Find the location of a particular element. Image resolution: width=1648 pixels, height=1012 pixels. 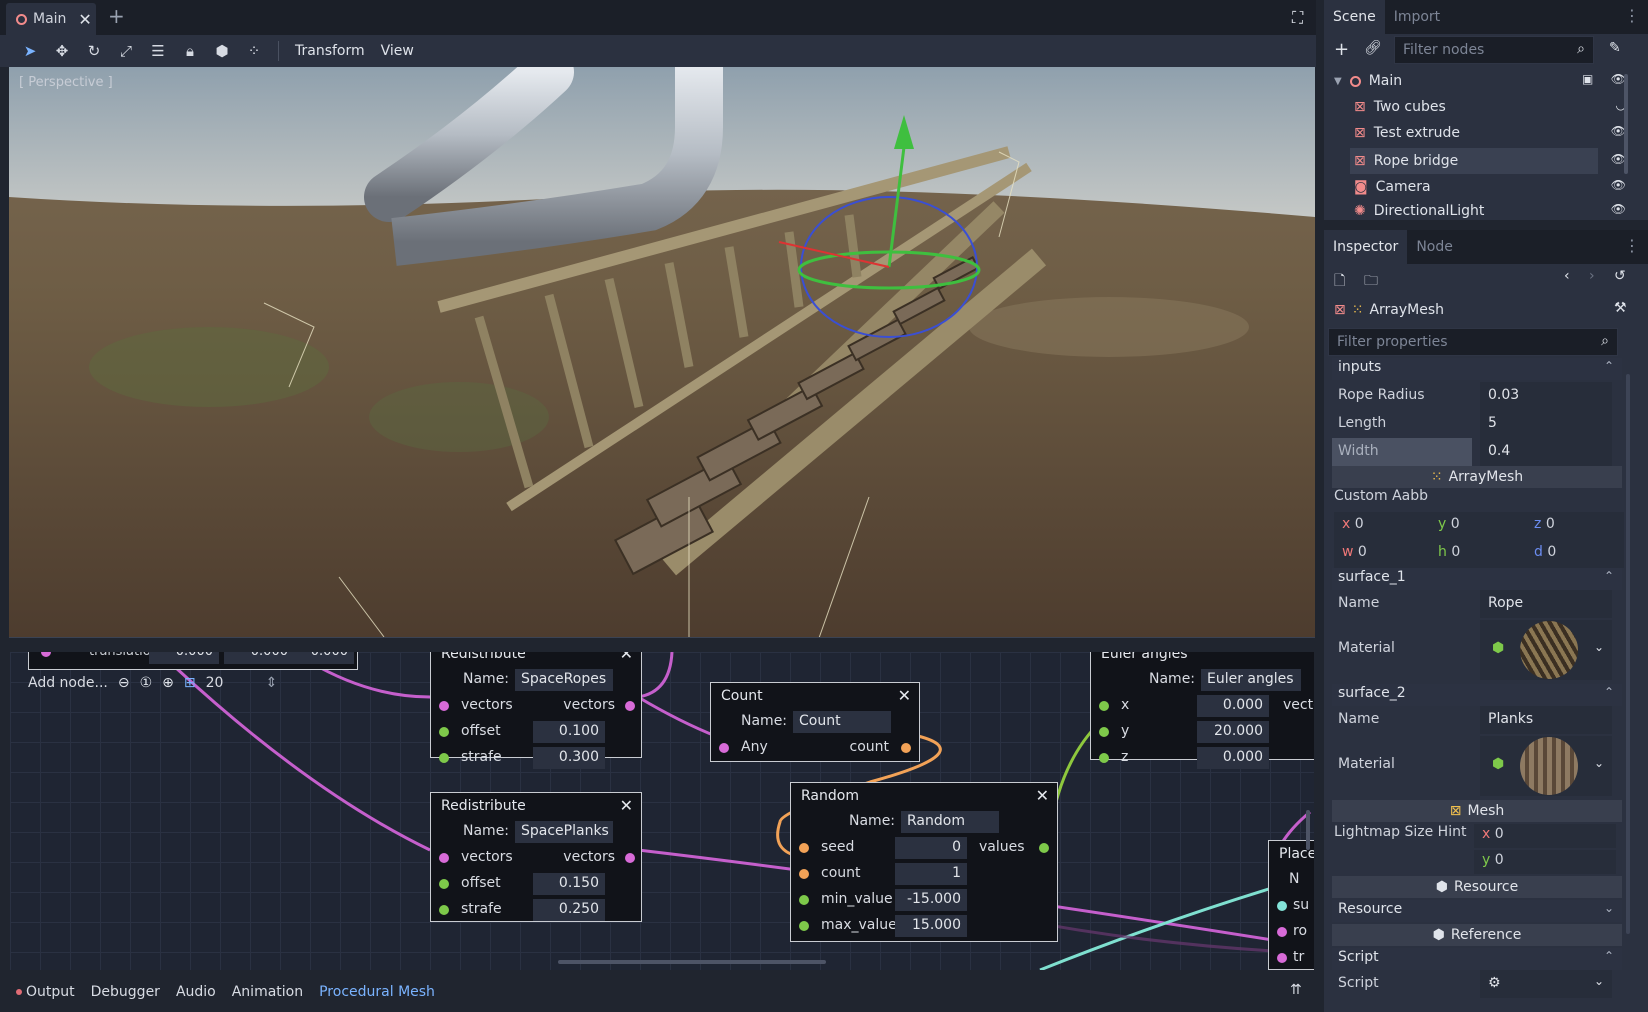

graph-horizontal-scrollbar is located at coordinates (692, 962).